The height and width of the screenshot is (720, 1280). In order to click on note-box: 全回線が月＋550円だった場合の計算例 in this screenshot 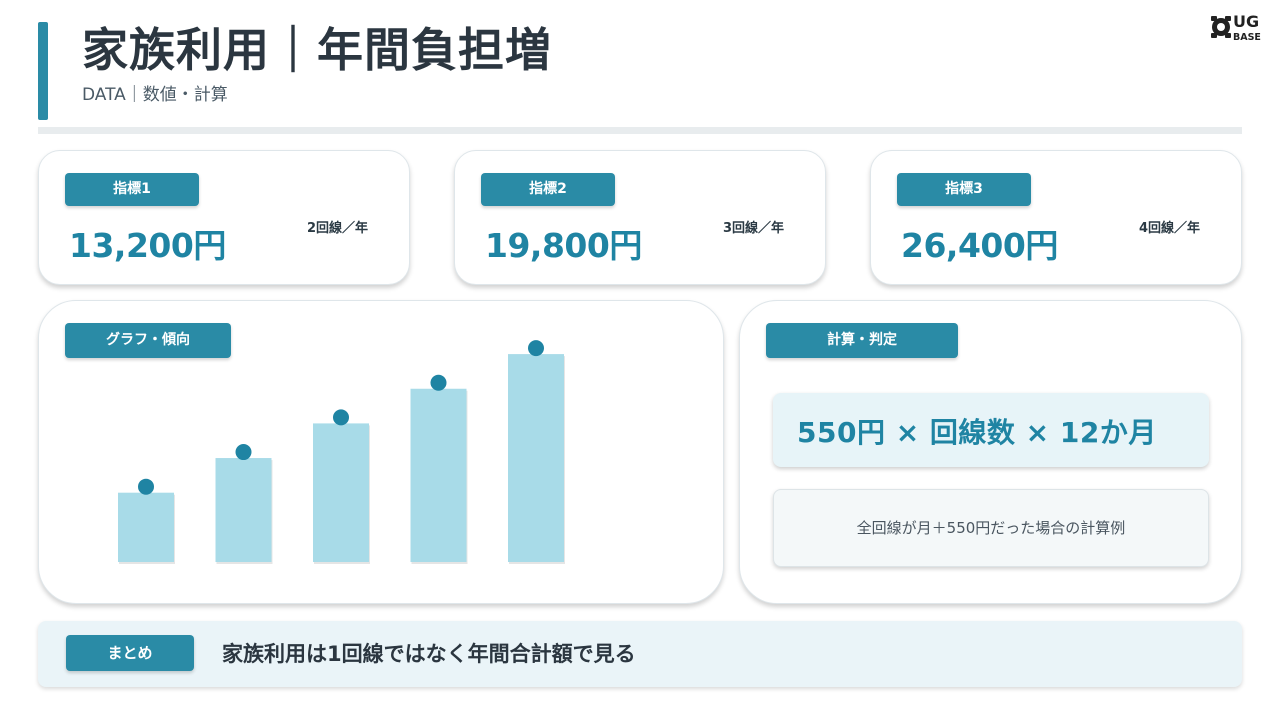, I will do `click(991, 528)`.